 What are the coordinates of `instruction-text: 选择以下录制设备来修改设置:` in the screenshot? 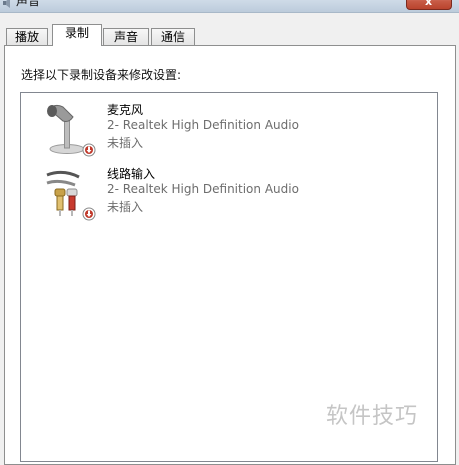 It's located at (101, 75).